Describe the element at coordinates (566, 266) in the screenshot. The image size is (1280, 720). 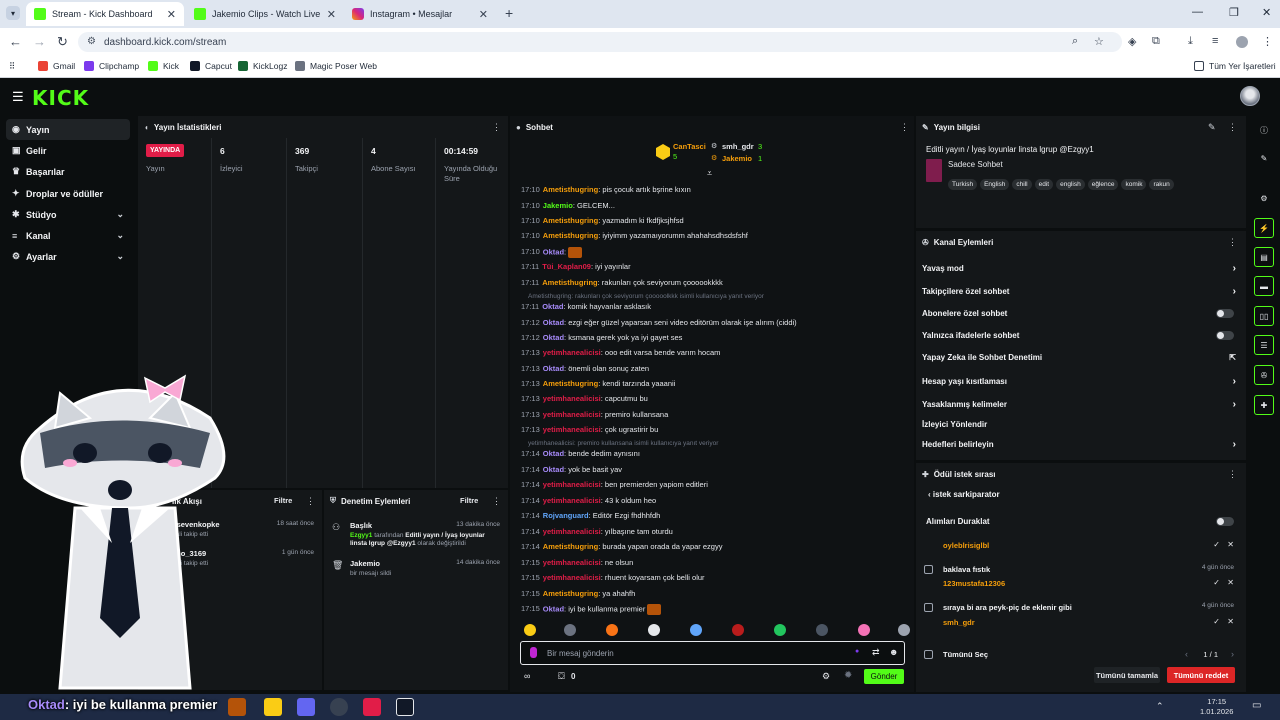
I see `chat-username: Tüi_Kaplan09` at that location.